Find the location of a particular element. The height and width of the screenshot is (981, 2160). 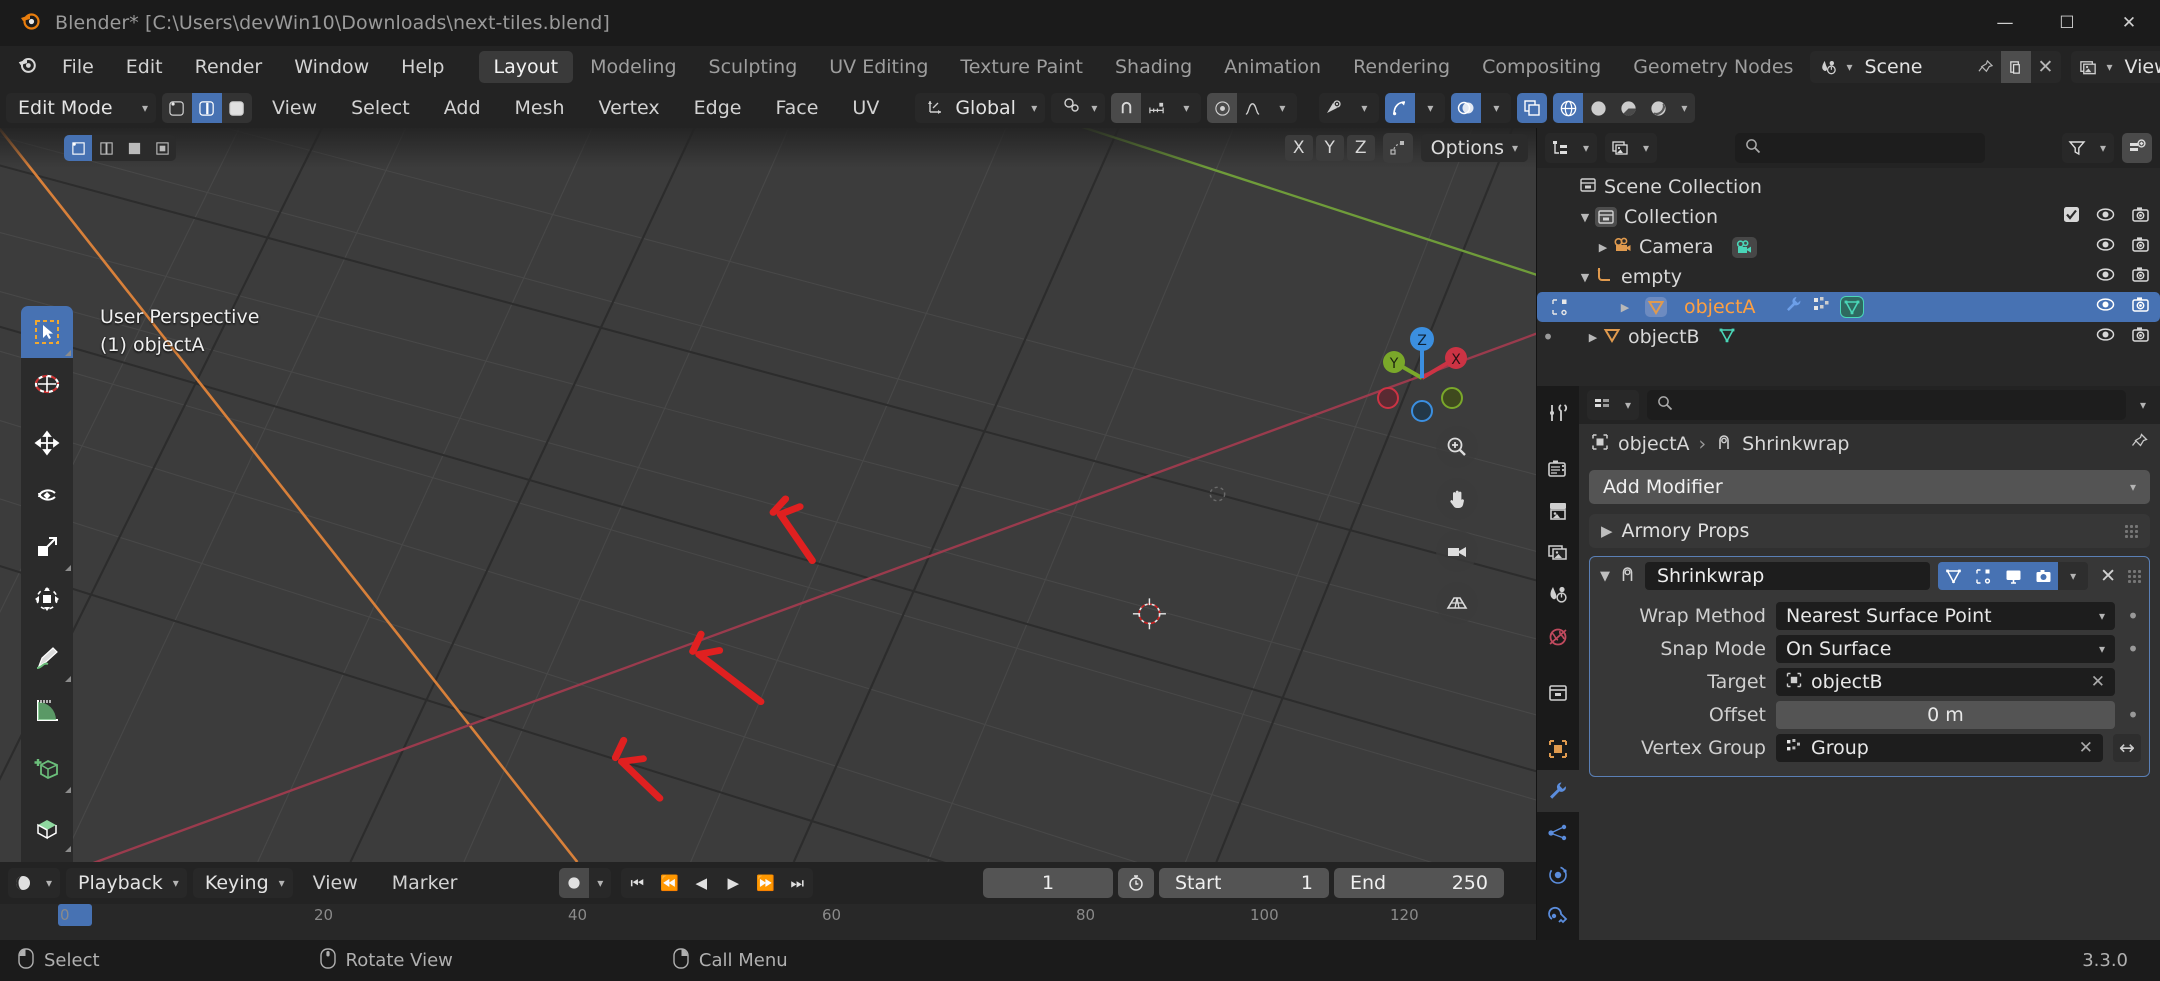

current-frame-field: 1 is located at coordinates (1047, 883).